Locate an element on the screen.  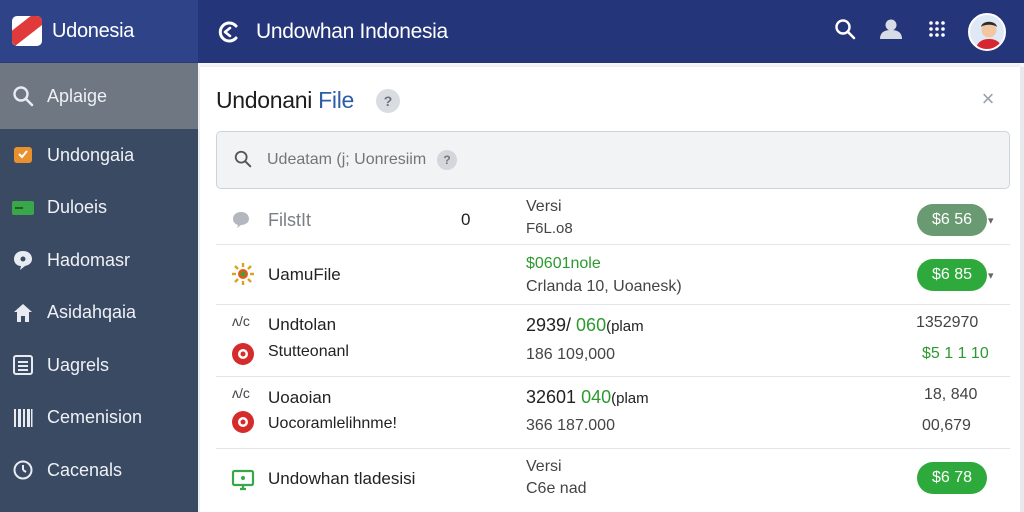
sidebar-item-uagrels: Uagrels is located at coordinates (99, 365).